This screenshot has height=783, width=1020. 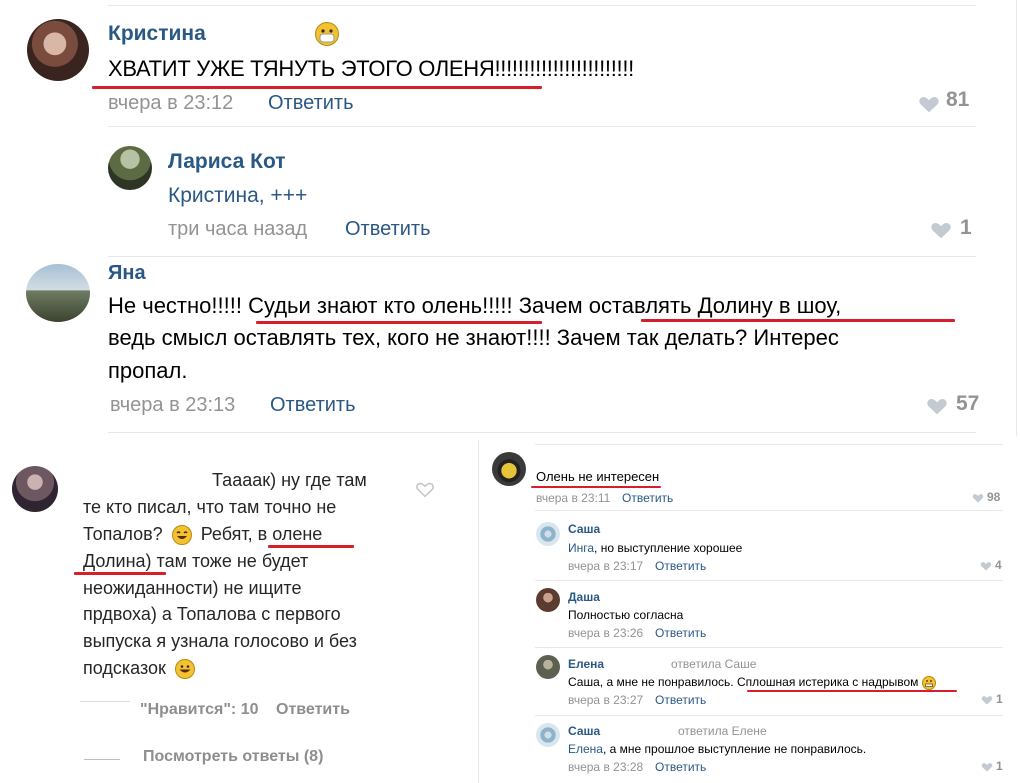 What do you see at coordinates (968, 403) in the screenshot?
I see `like-count: 57` at bounding box center [968, 403].